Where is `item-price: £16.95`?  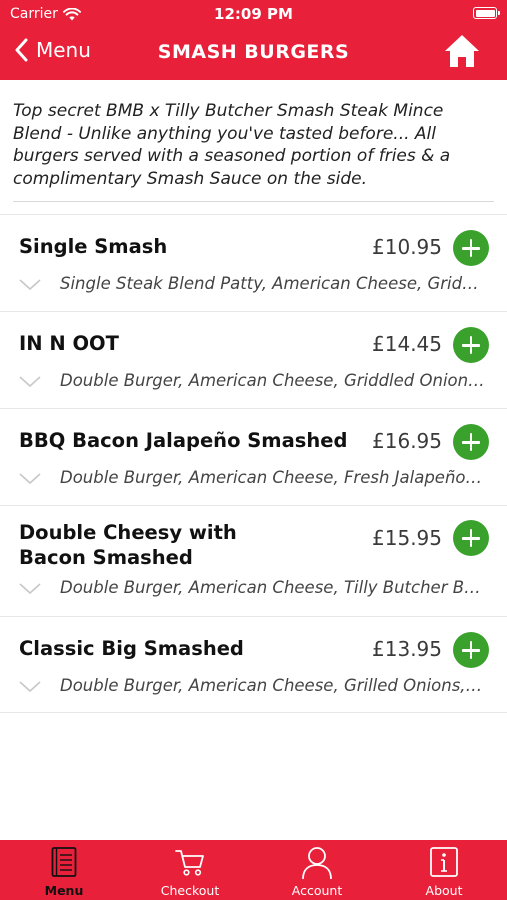 item-price: £16.95 is located at coordinates (407, 441).